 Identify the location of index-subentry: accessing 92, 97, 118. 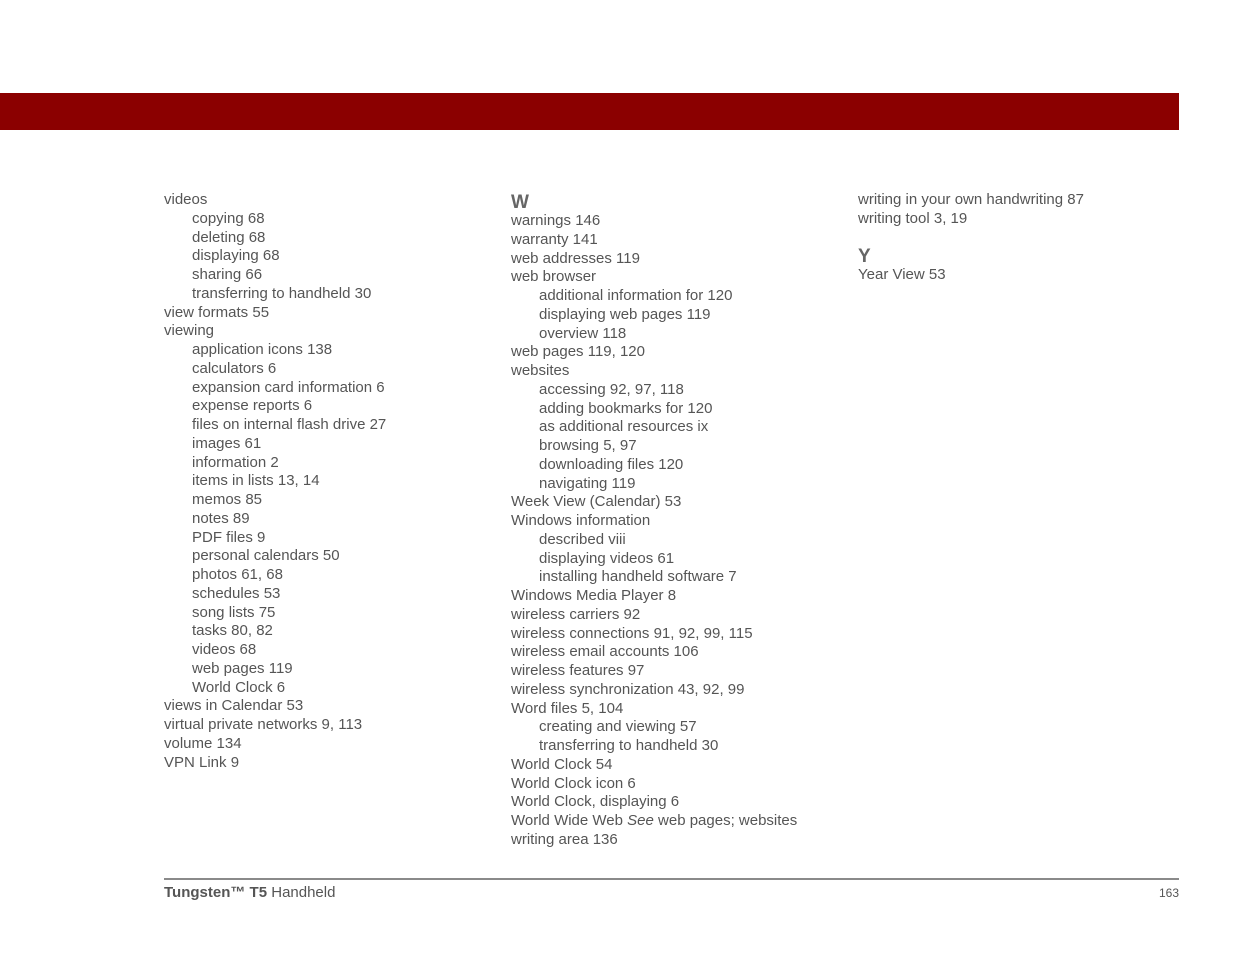
(611, 389).